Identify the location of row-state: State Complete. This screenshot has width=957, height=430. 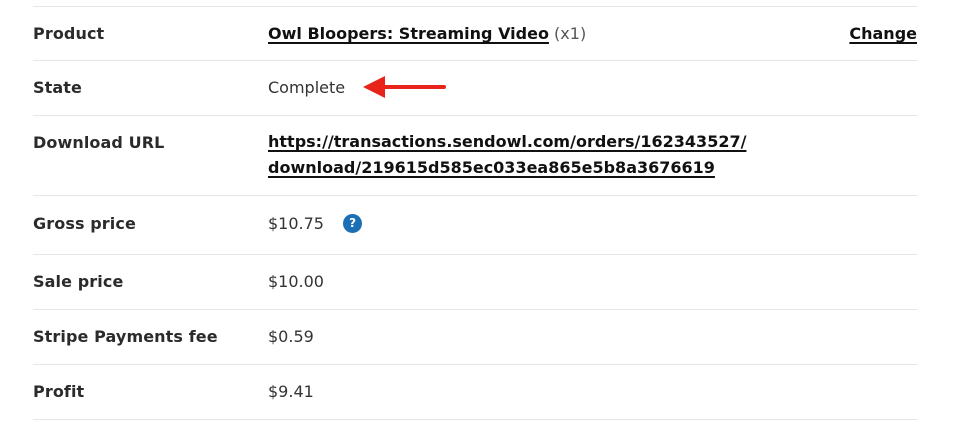
(475, 88).